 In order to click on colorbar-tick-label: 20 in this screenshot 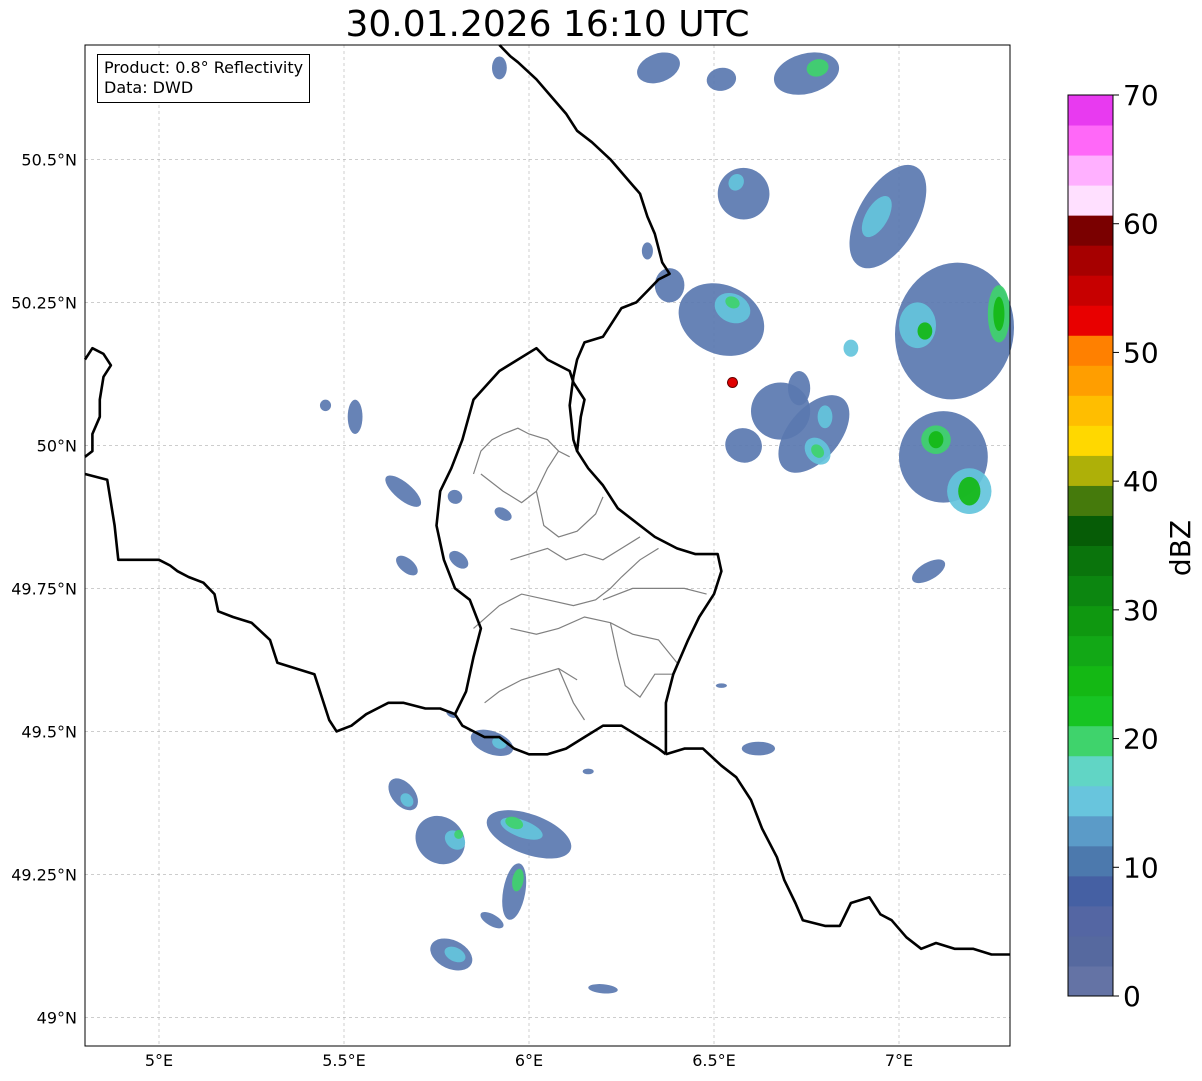, I will do `click(1141, 739)`.